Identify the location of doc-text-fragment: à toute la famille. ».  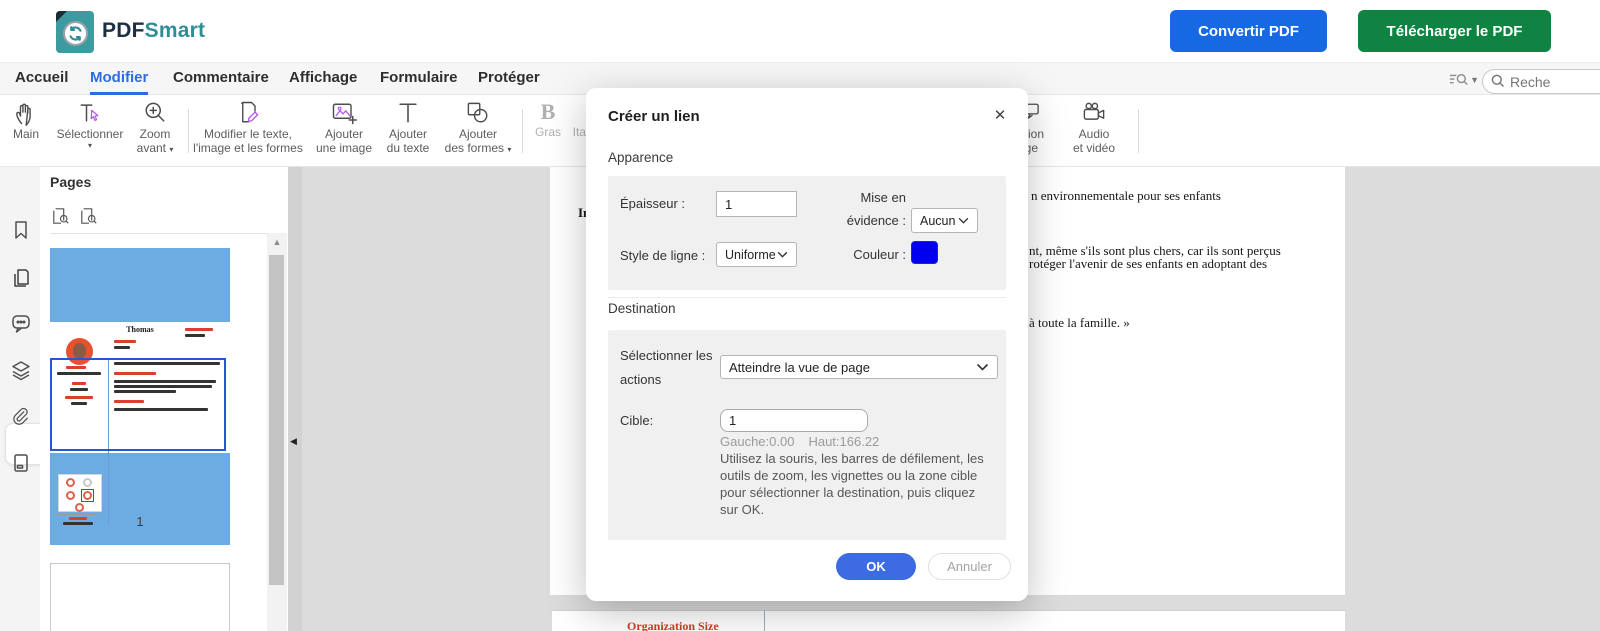
(1079, 322).